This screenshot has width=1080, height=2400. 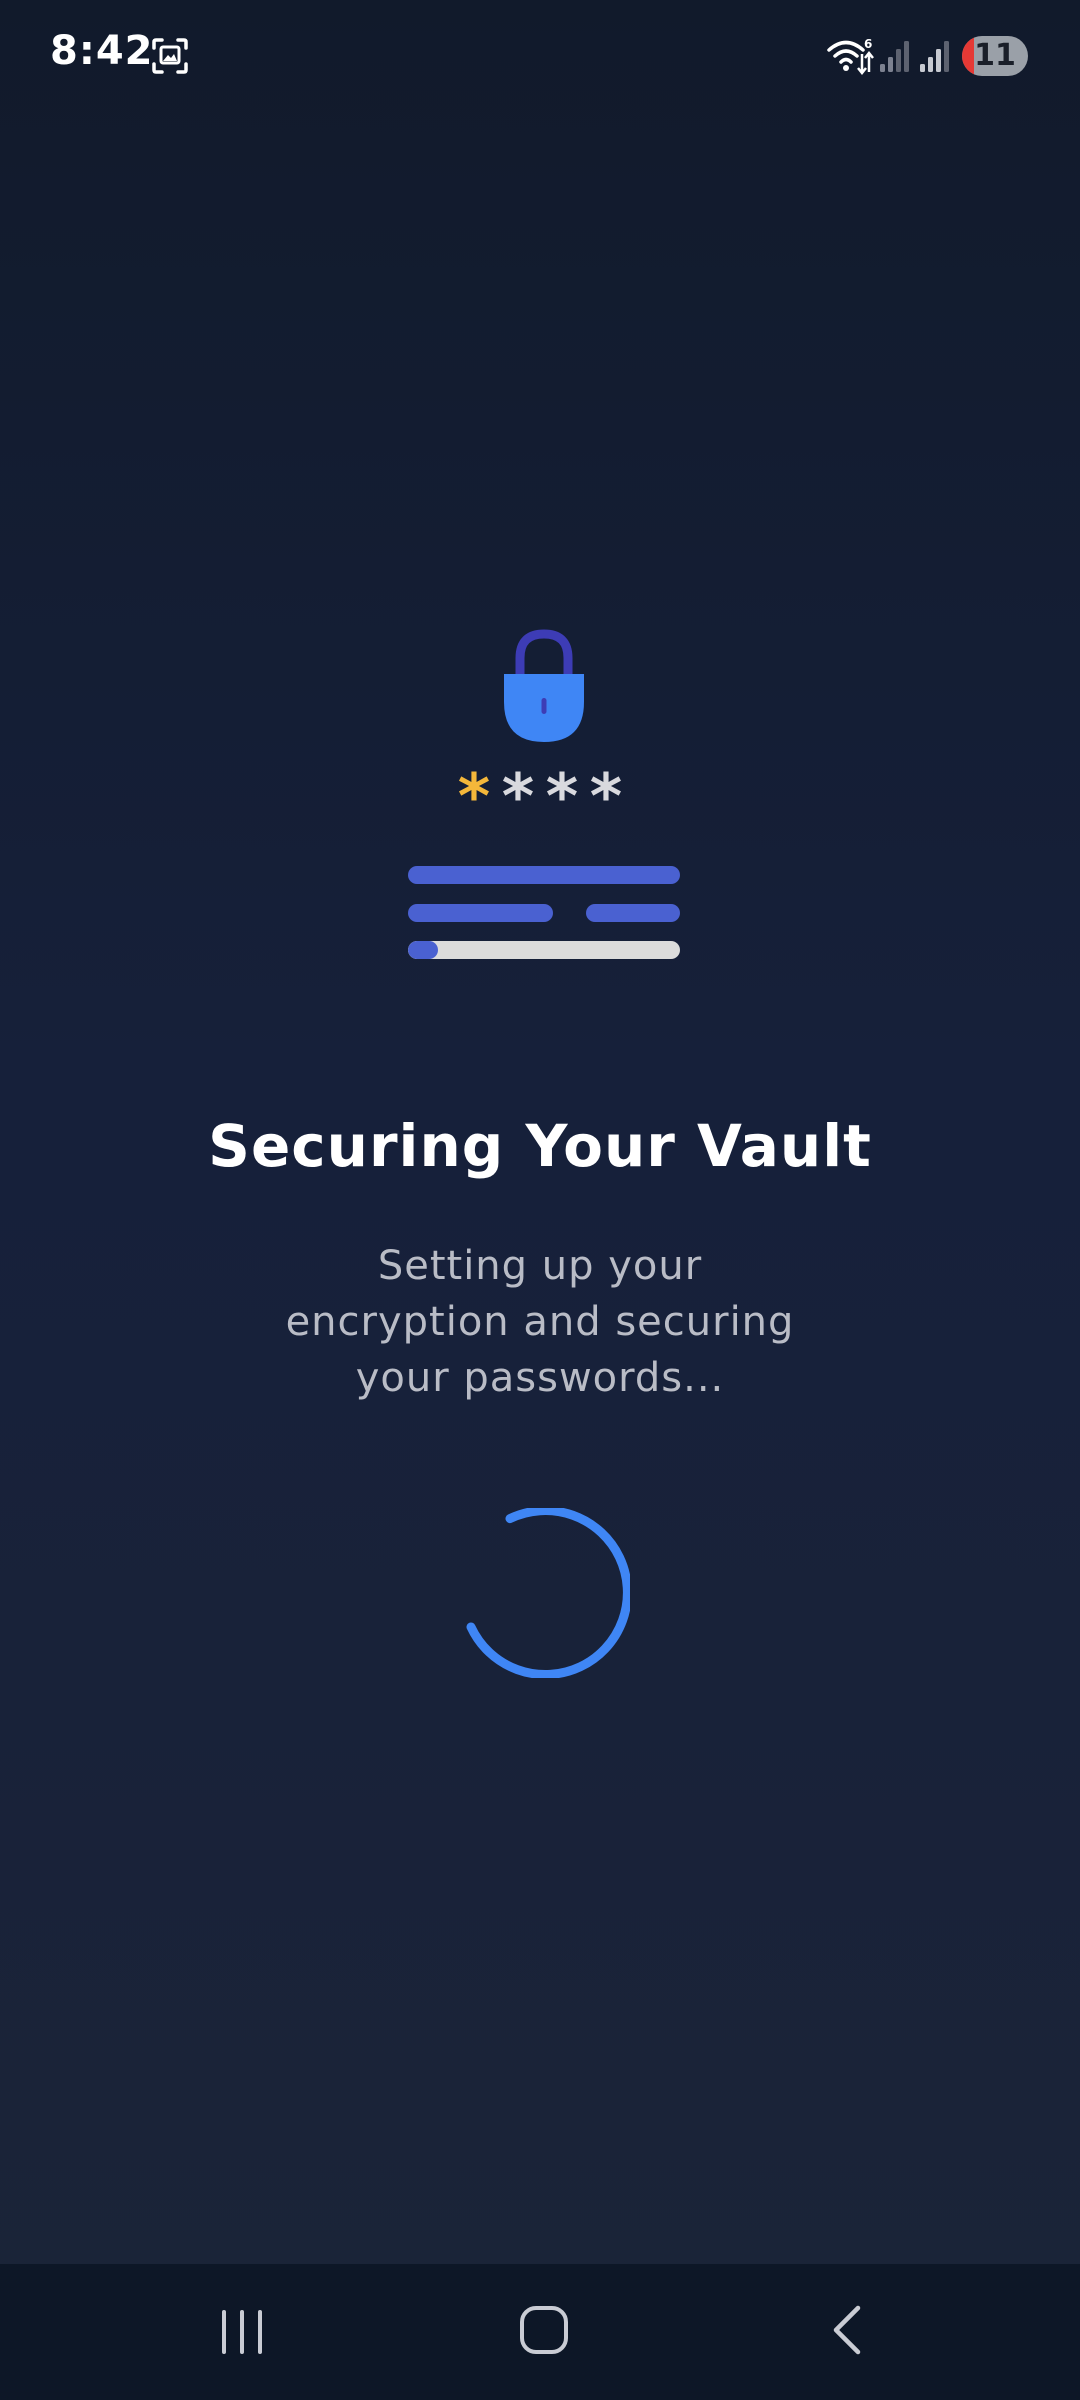 I want to click on page-title: Securing Your Vault, so click(x=540, y=1146).